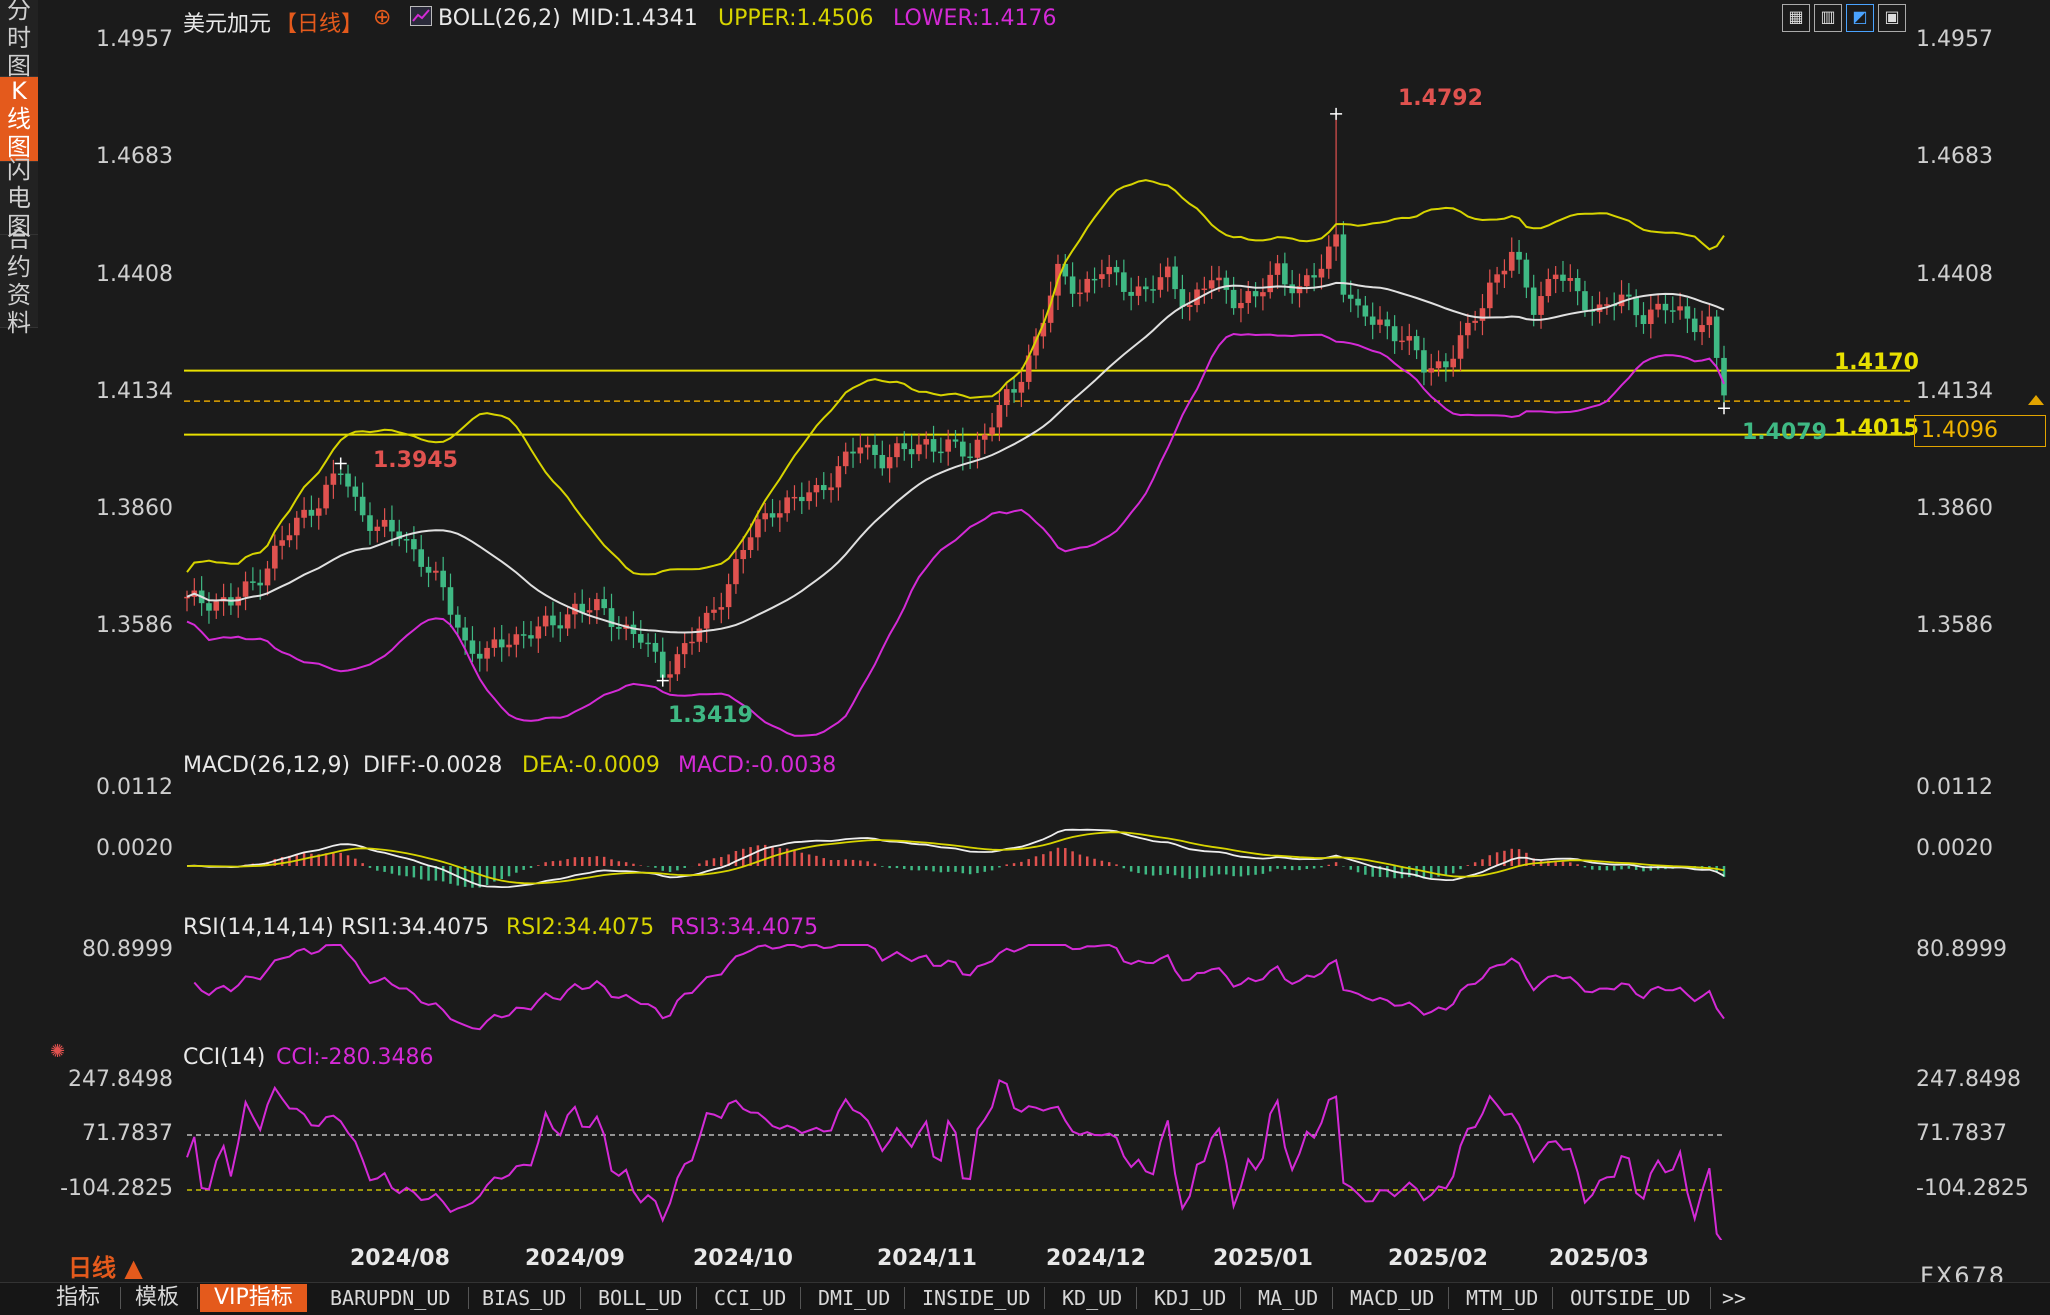 The image size is (2050, 1315). Describe the element at coordinates (710, 715) in the screenshot. I see `swing-low-label: 1.3419` at that location.